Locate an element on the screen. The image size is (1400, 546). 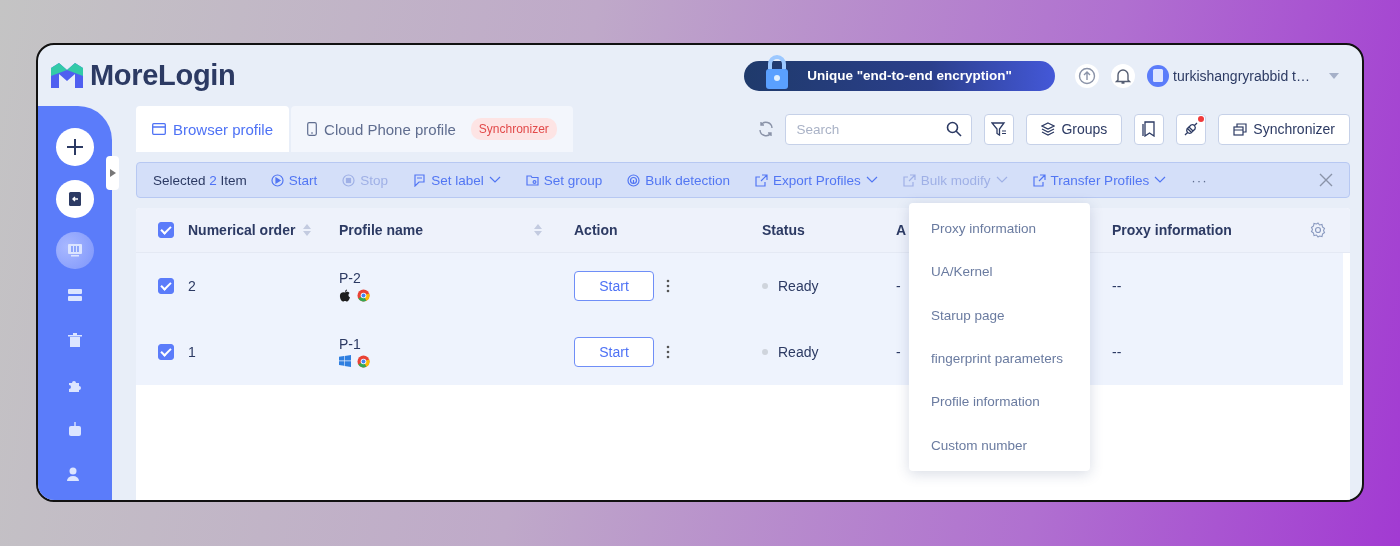
bulk-action-button: Export Profiles is located at coordinates (816, 180).